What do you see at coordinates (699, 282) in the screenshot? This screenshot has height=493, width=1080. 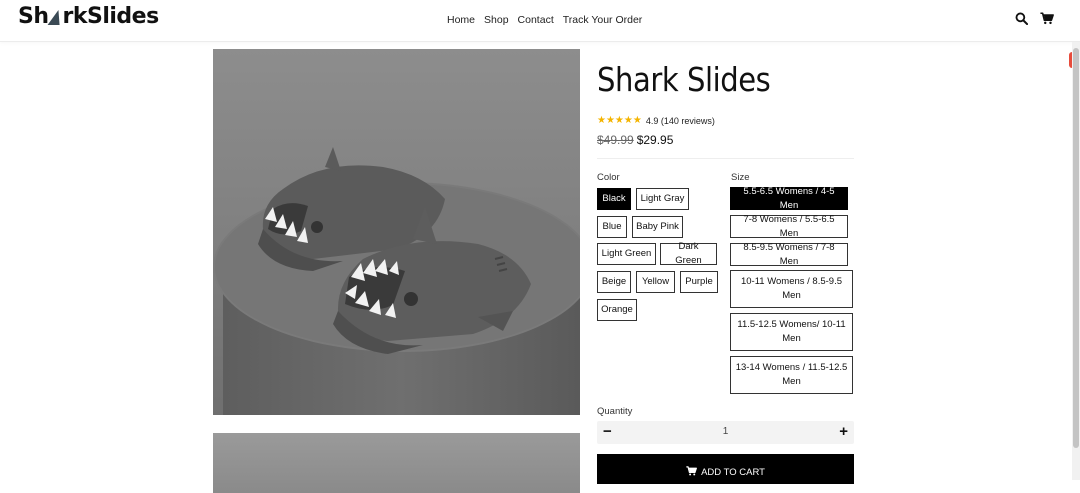 I see `color-option-purple: Purple` at bounding box center [699, 282].